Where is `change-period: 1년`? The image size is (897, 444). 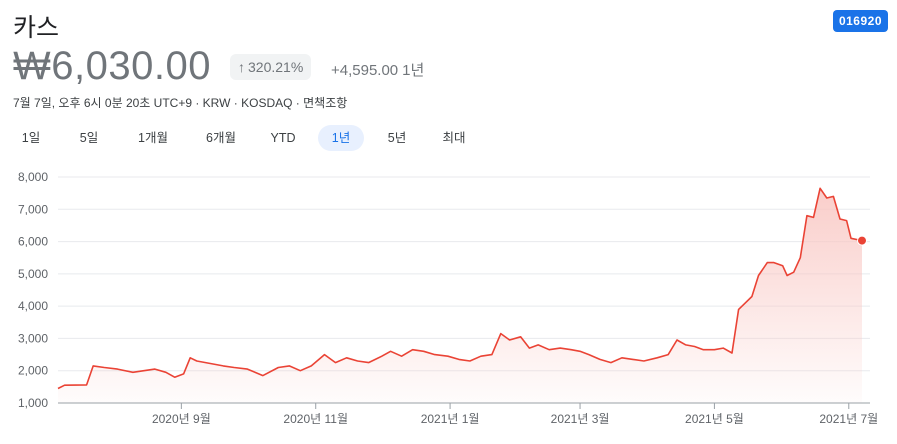 change-period: 1년 is located at coordinates (413, 70).